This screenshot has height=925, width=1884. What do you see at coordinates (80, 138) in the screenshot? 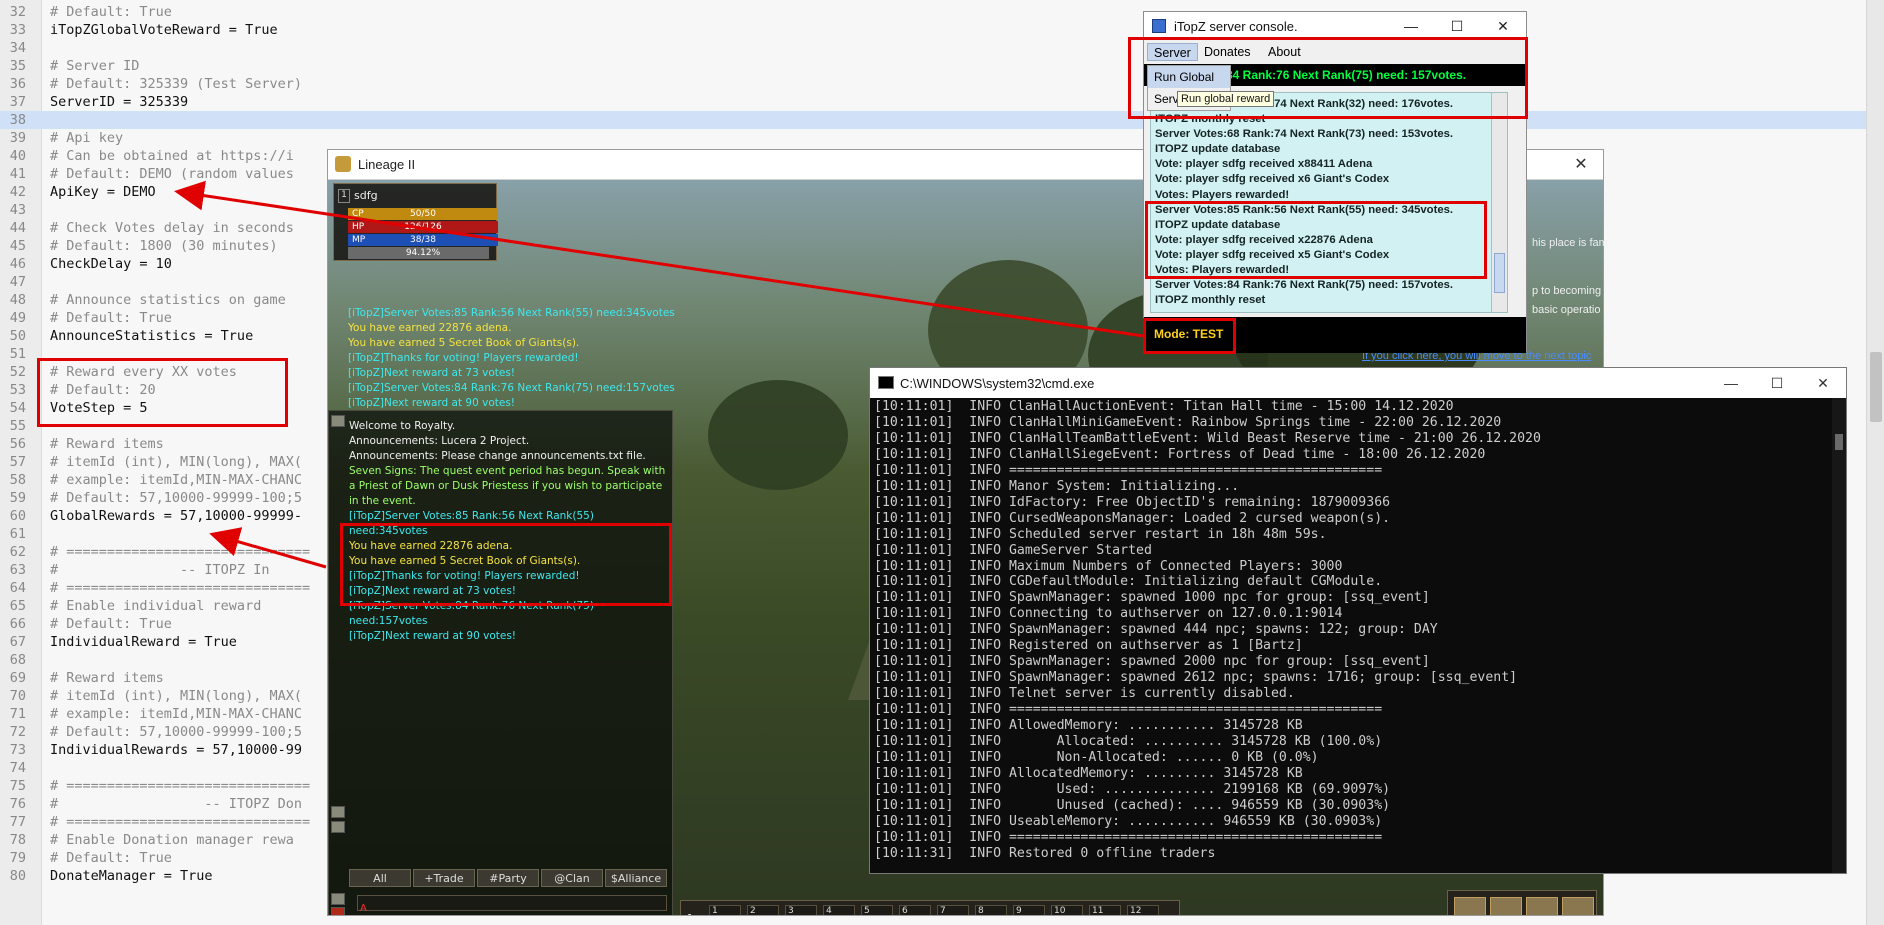
I see `line-code: # Api key` at bounding box center [80, 138].